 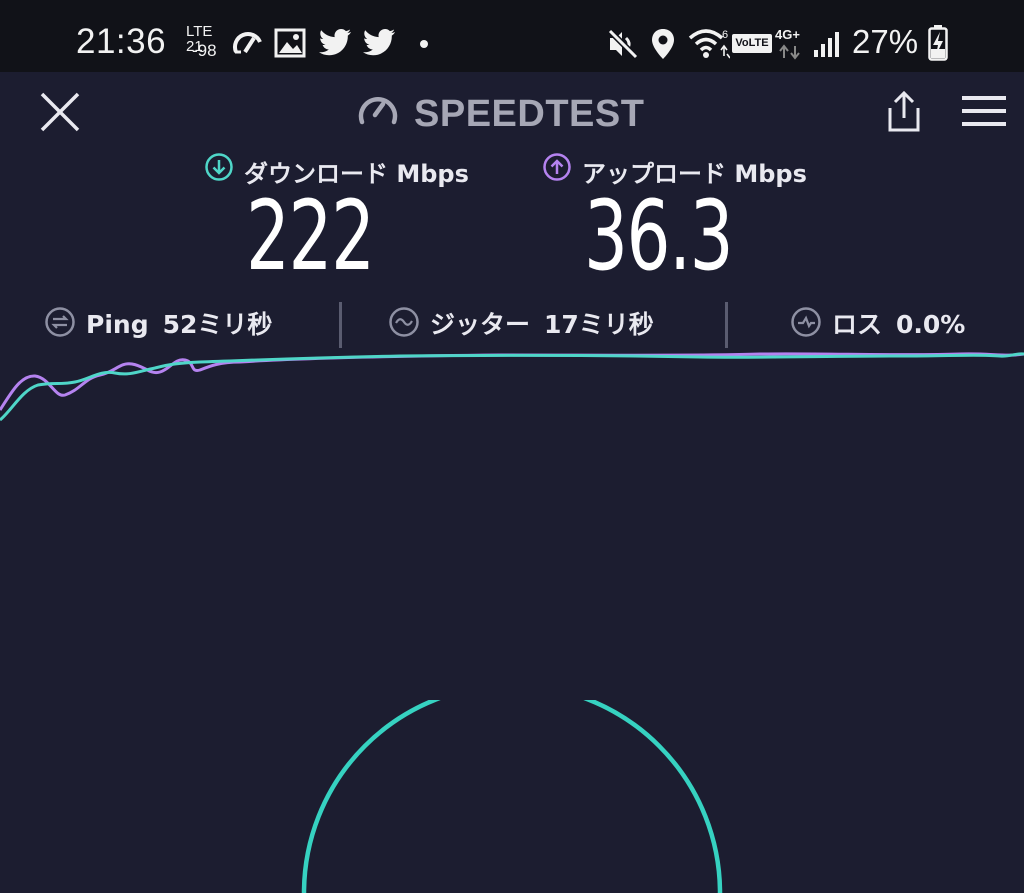 I want to click on location-icon, so click(x=663, y=44).